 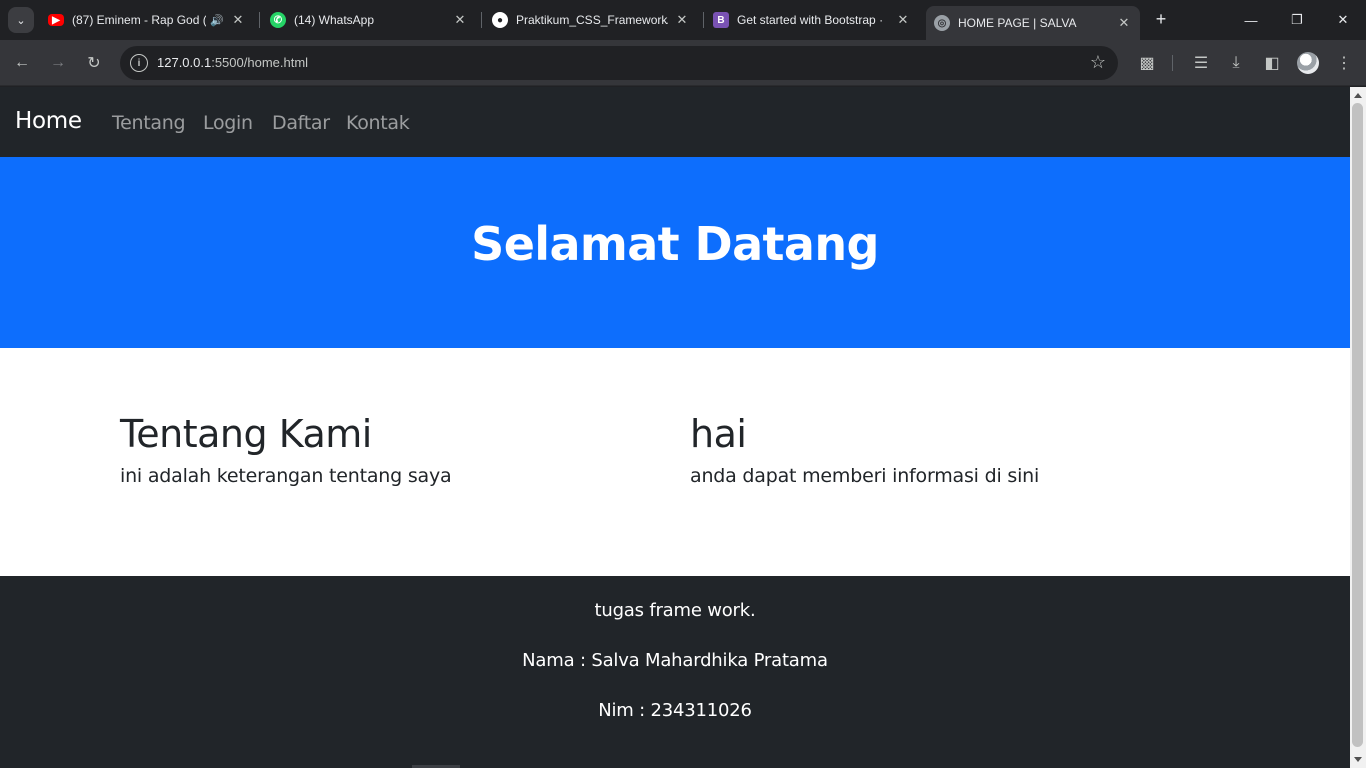 I want to click on download-icon: ⤓, so click(x=1236, y=62).